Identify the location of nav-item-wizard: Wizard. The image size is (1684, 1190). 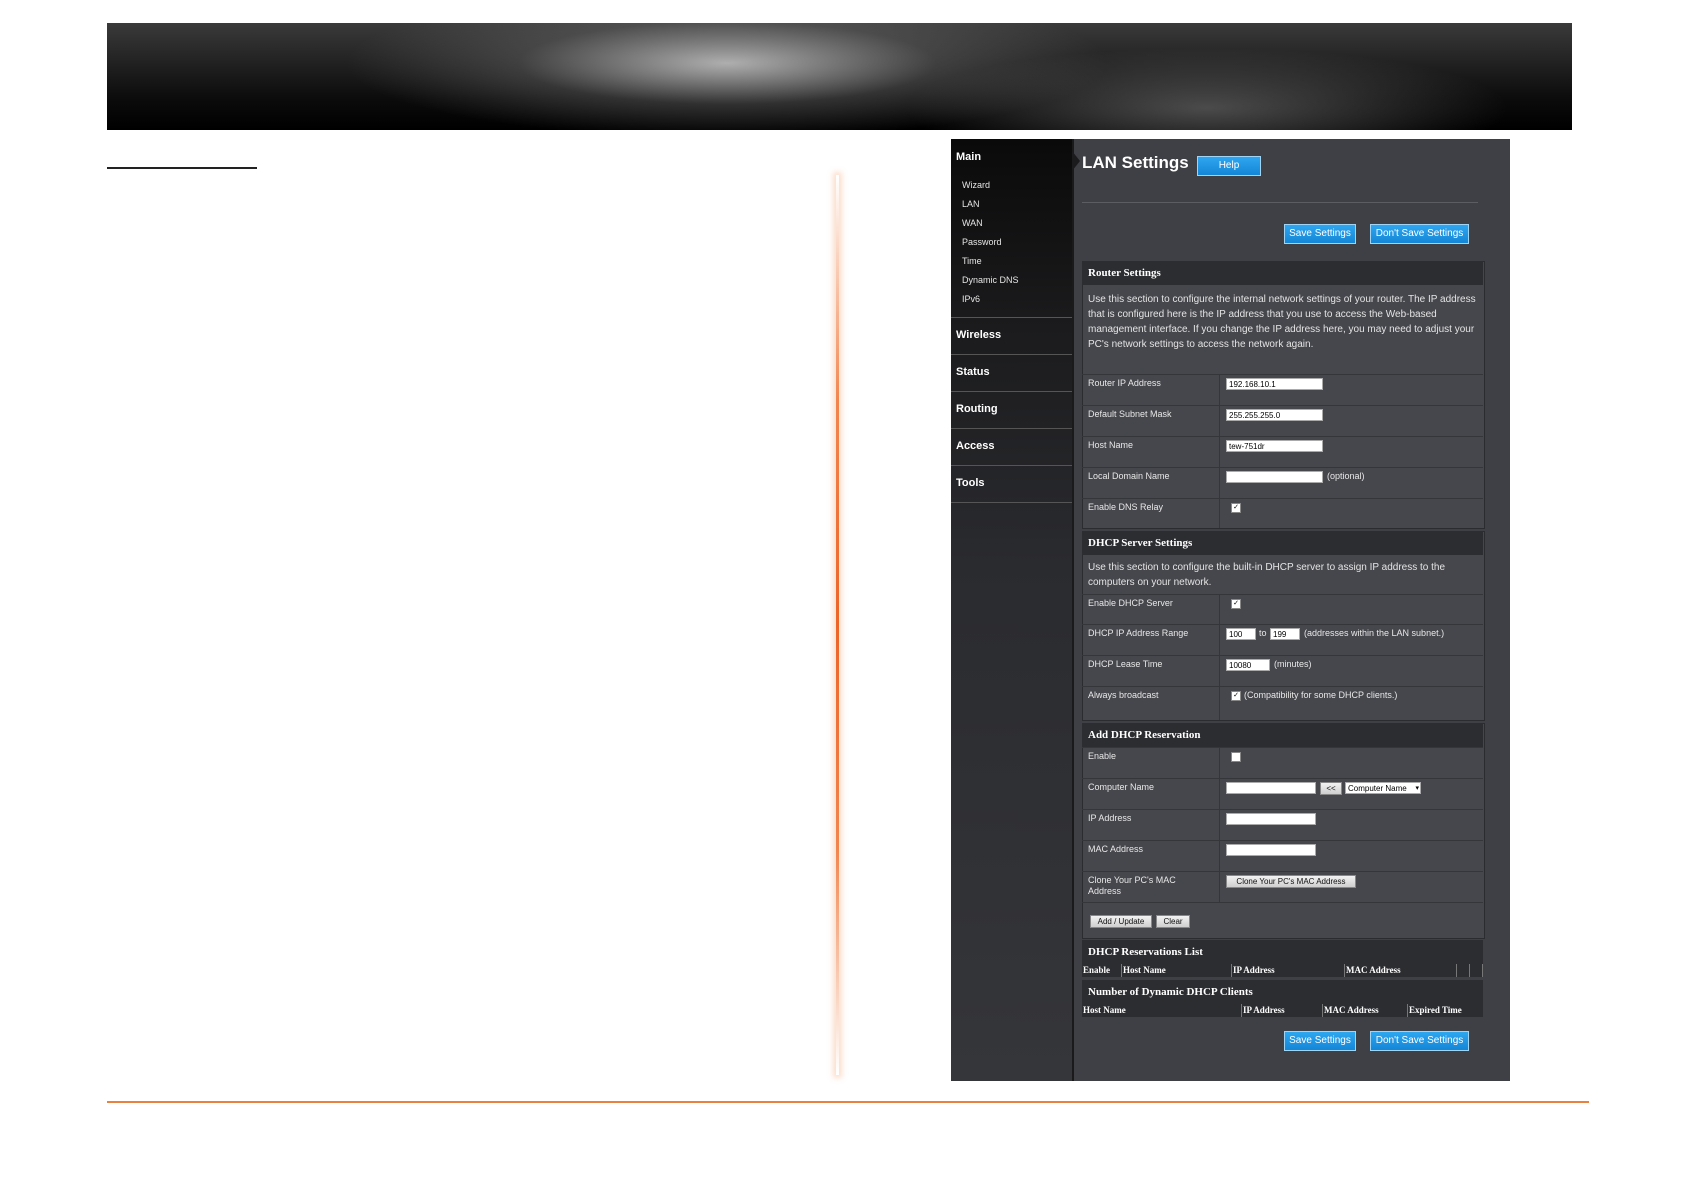
(976, 185).